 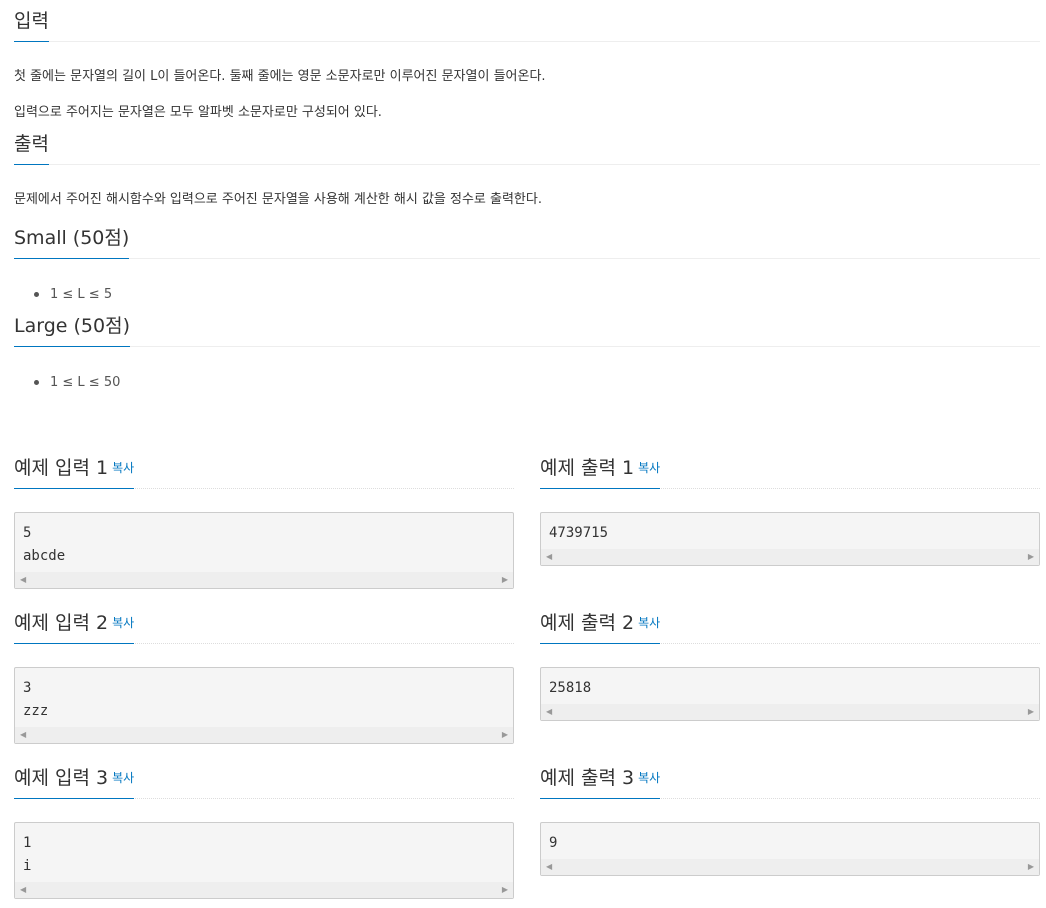 I want to click on input-section-title: 입력, so click(x=31, y=24).